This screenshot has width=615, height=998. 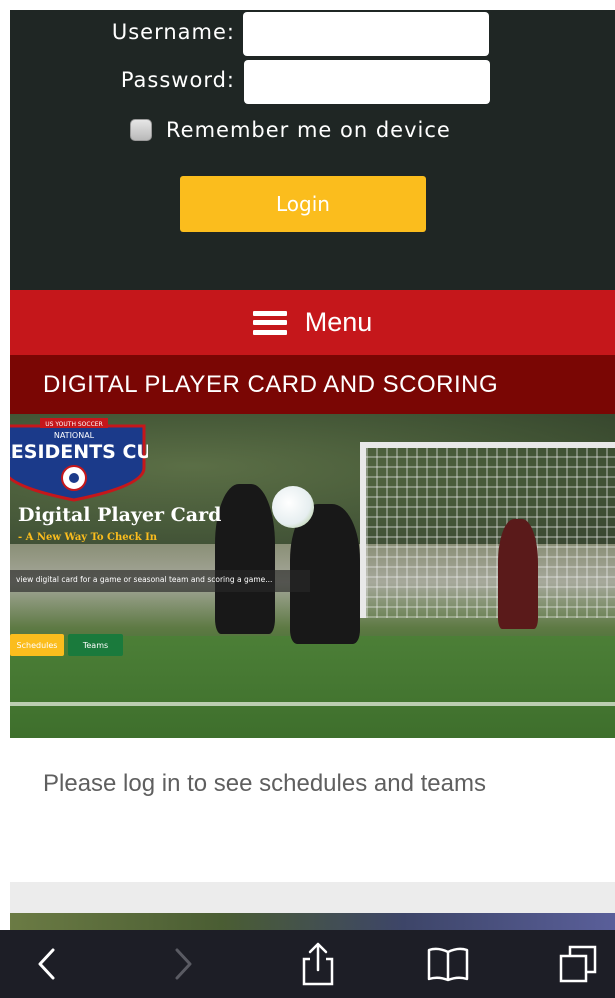 What do you see at coordinates (367, 82) in the screenshot?
I see `password-input` at bounding box center [367, 82].